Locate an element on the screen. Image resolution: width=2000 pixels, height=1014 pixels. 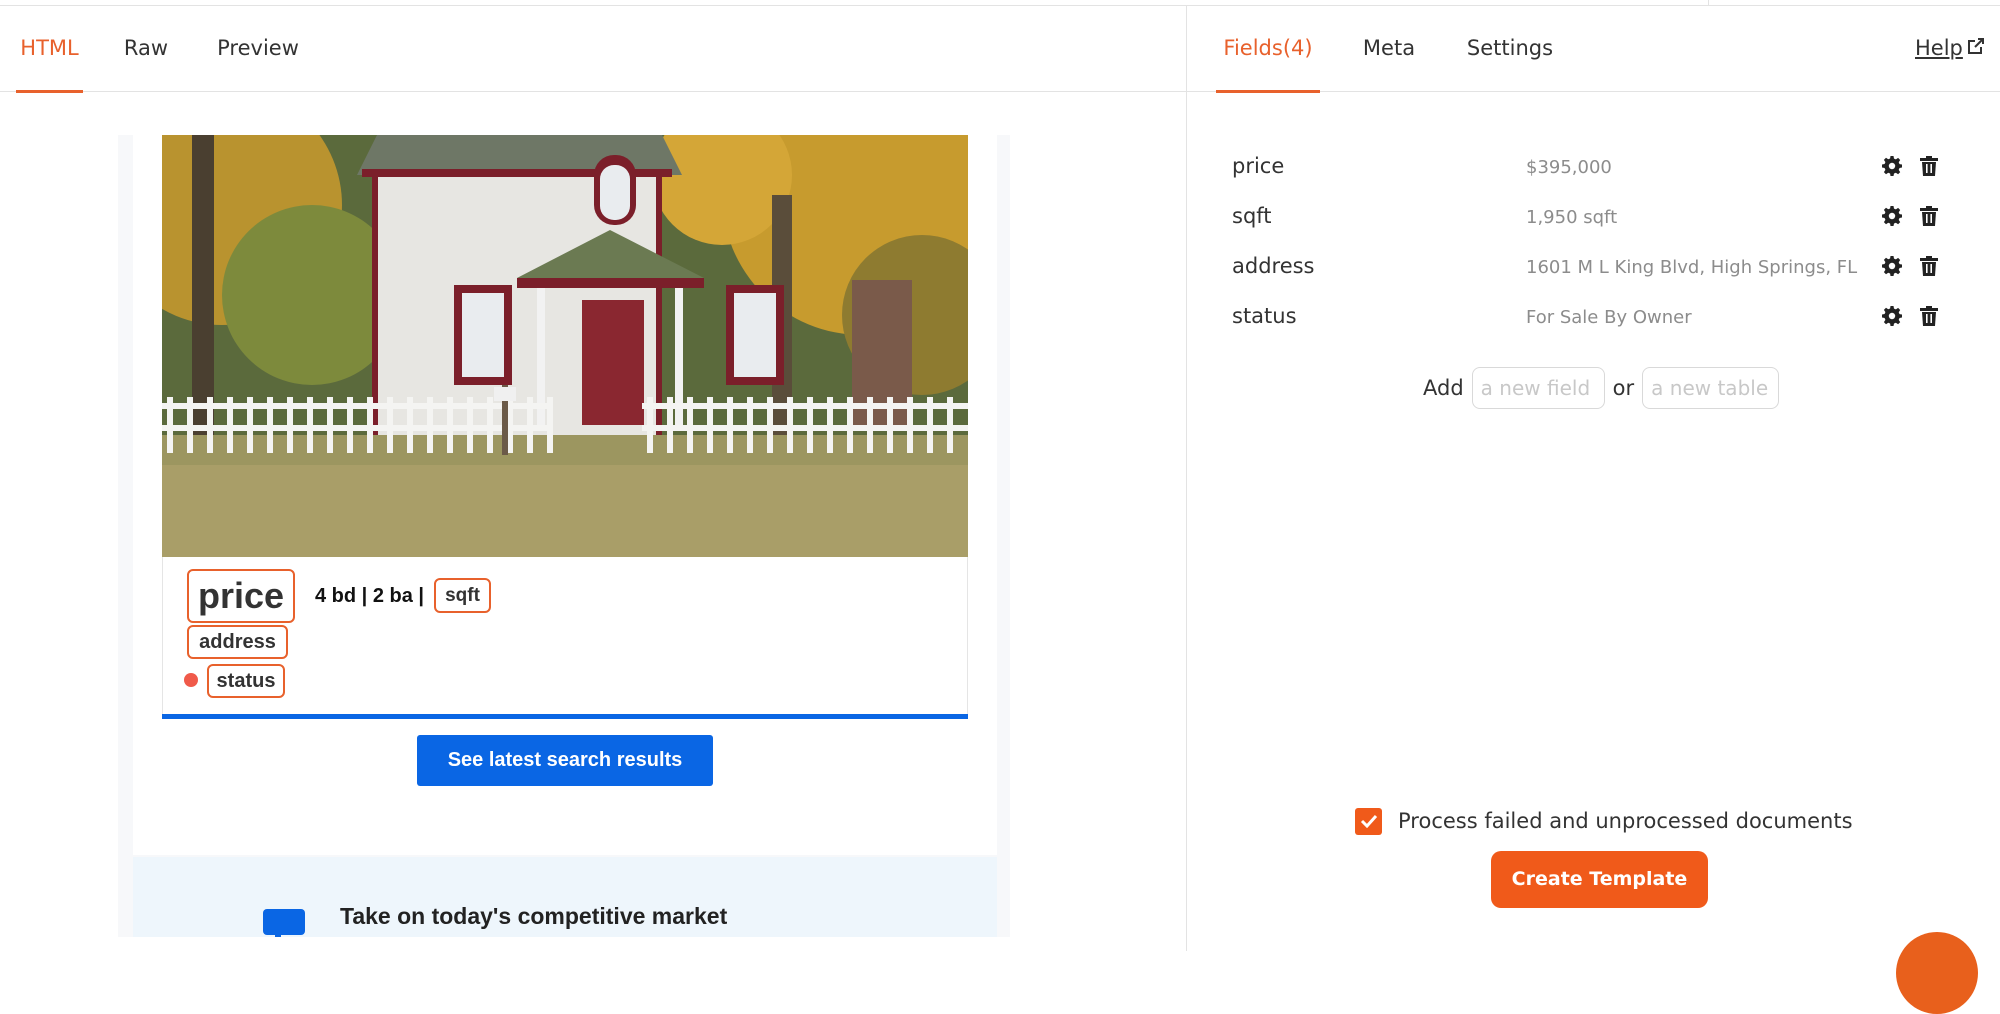
tab-html: HTML is located at coordinates (49, 49).